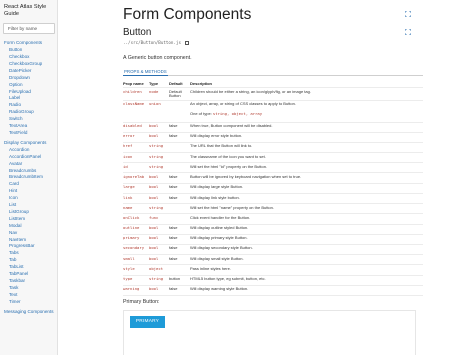 Image resolution: width=474 pixels, height=355 pixels. What do you see at coordinates (28, 78) in the screenshot?
I see `sidebar-item-dropdown: Dropdown` at bounding box center [28, 78].